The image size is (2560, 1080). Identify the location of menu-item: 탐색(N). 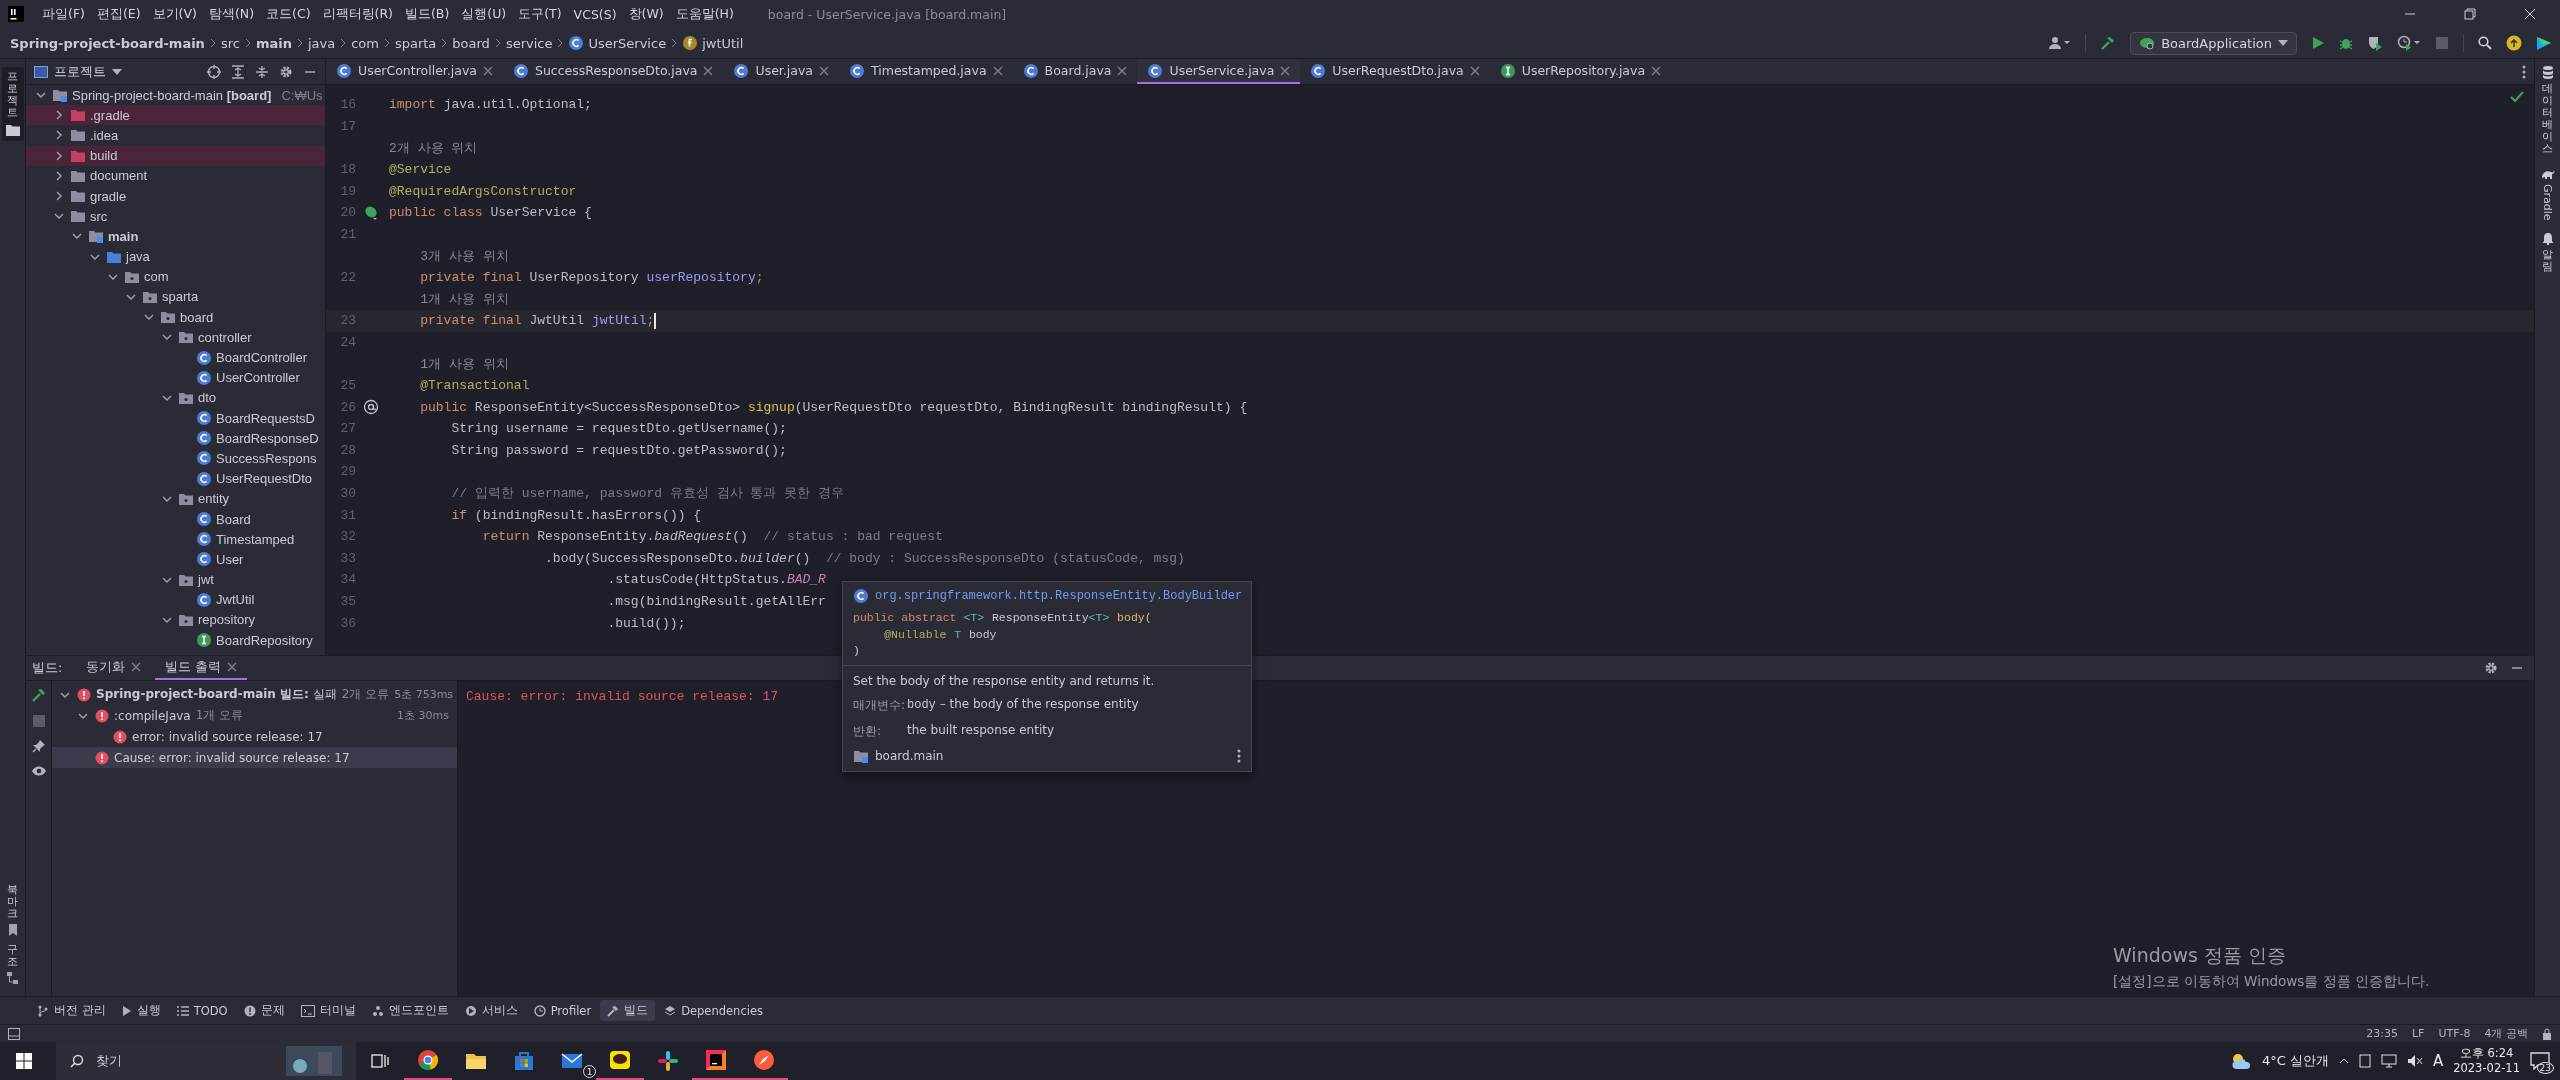
(231, 14).